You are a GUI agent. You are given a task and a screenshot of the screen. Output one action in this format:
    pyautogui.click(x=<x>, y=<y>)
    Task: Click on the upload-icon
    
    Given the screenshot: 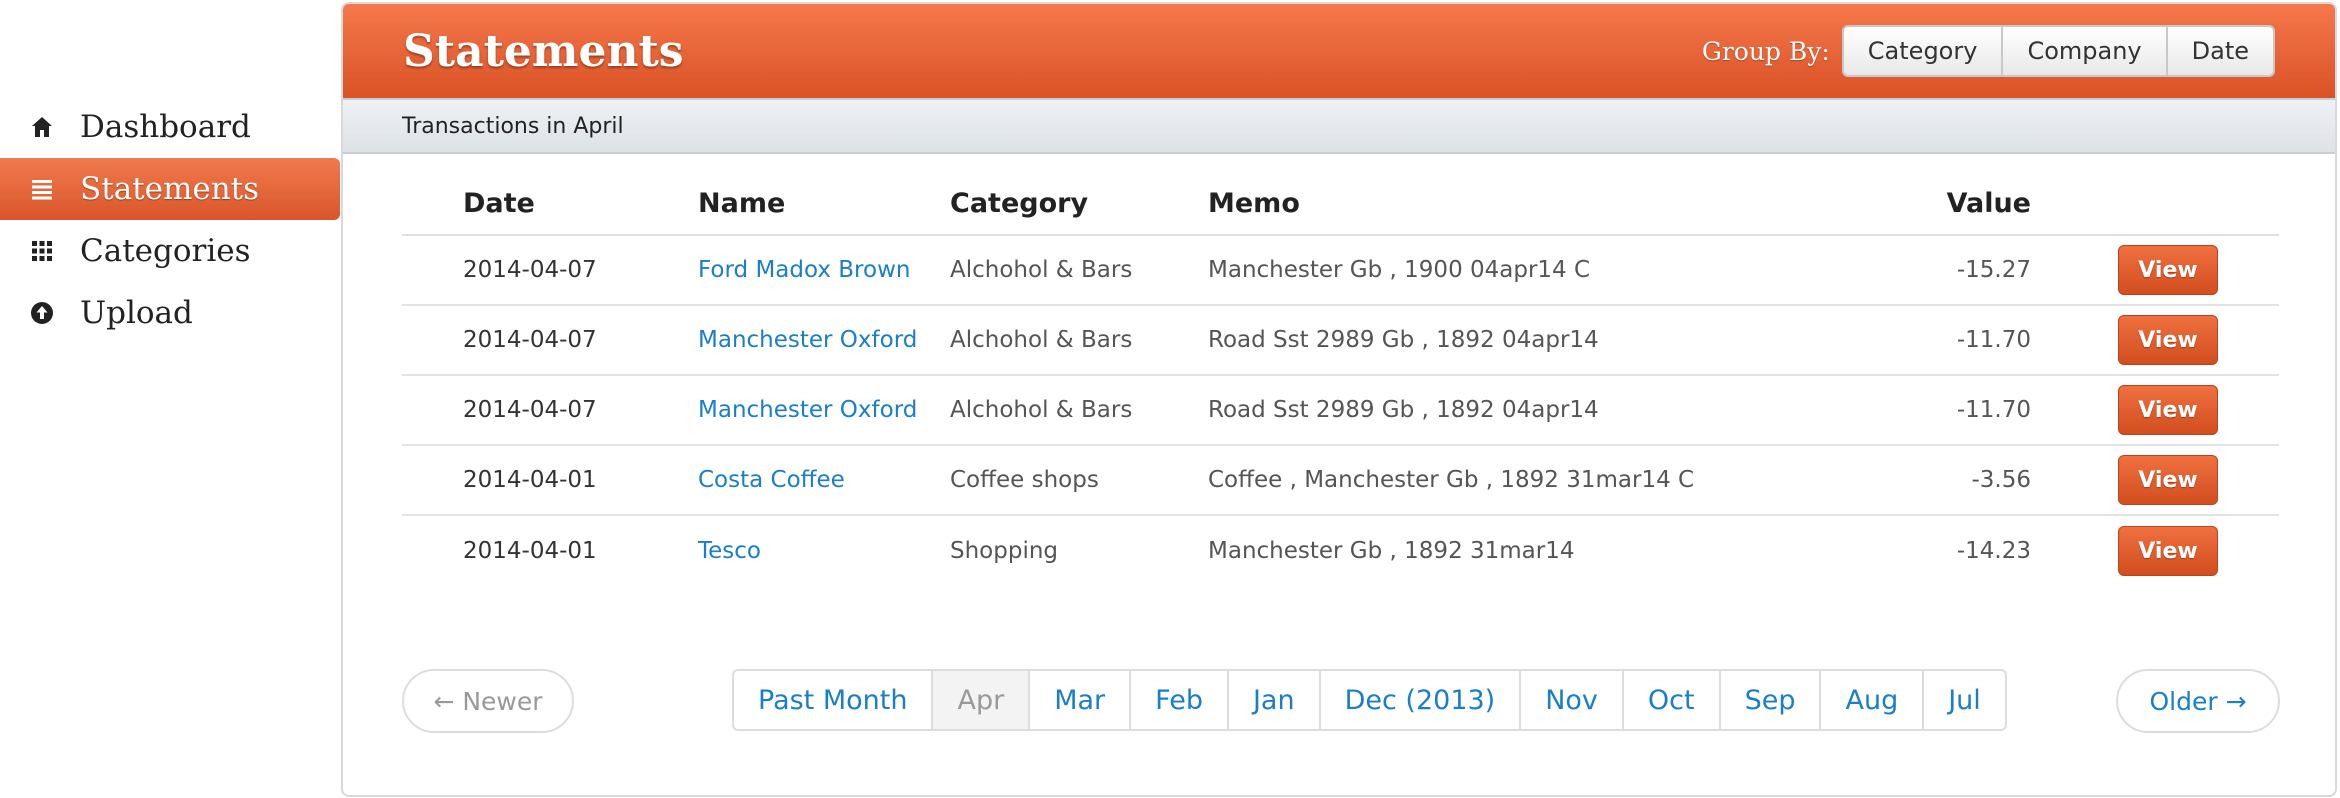 What is the action you would take?
    pyautogui.click(x=42, y=313)
    